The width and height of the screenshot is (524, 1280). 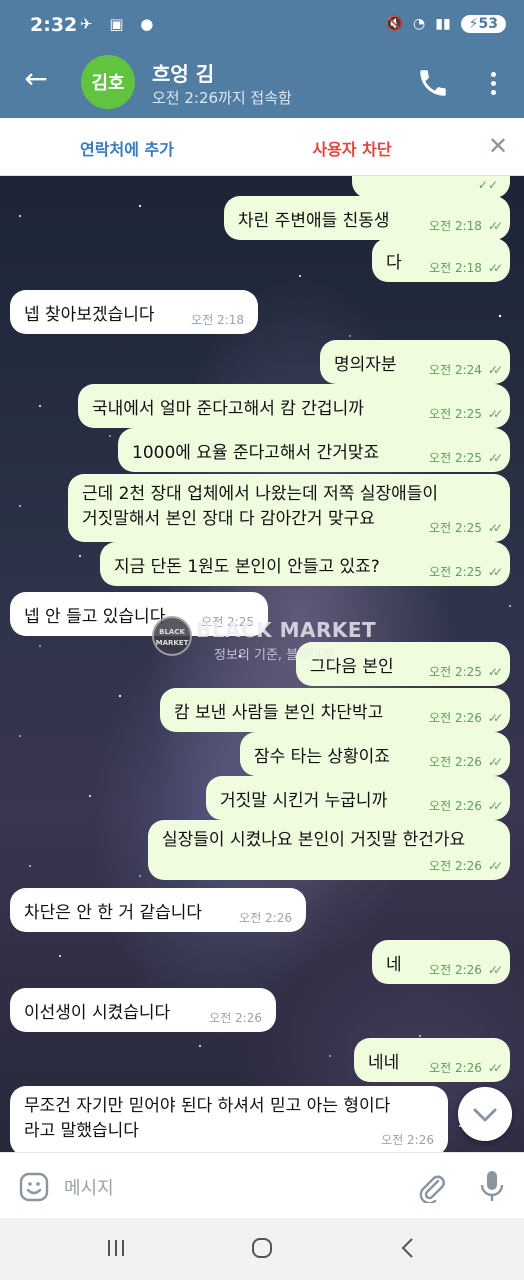 I want to click on message-input: 메시지, so click(x=89, y=1187).